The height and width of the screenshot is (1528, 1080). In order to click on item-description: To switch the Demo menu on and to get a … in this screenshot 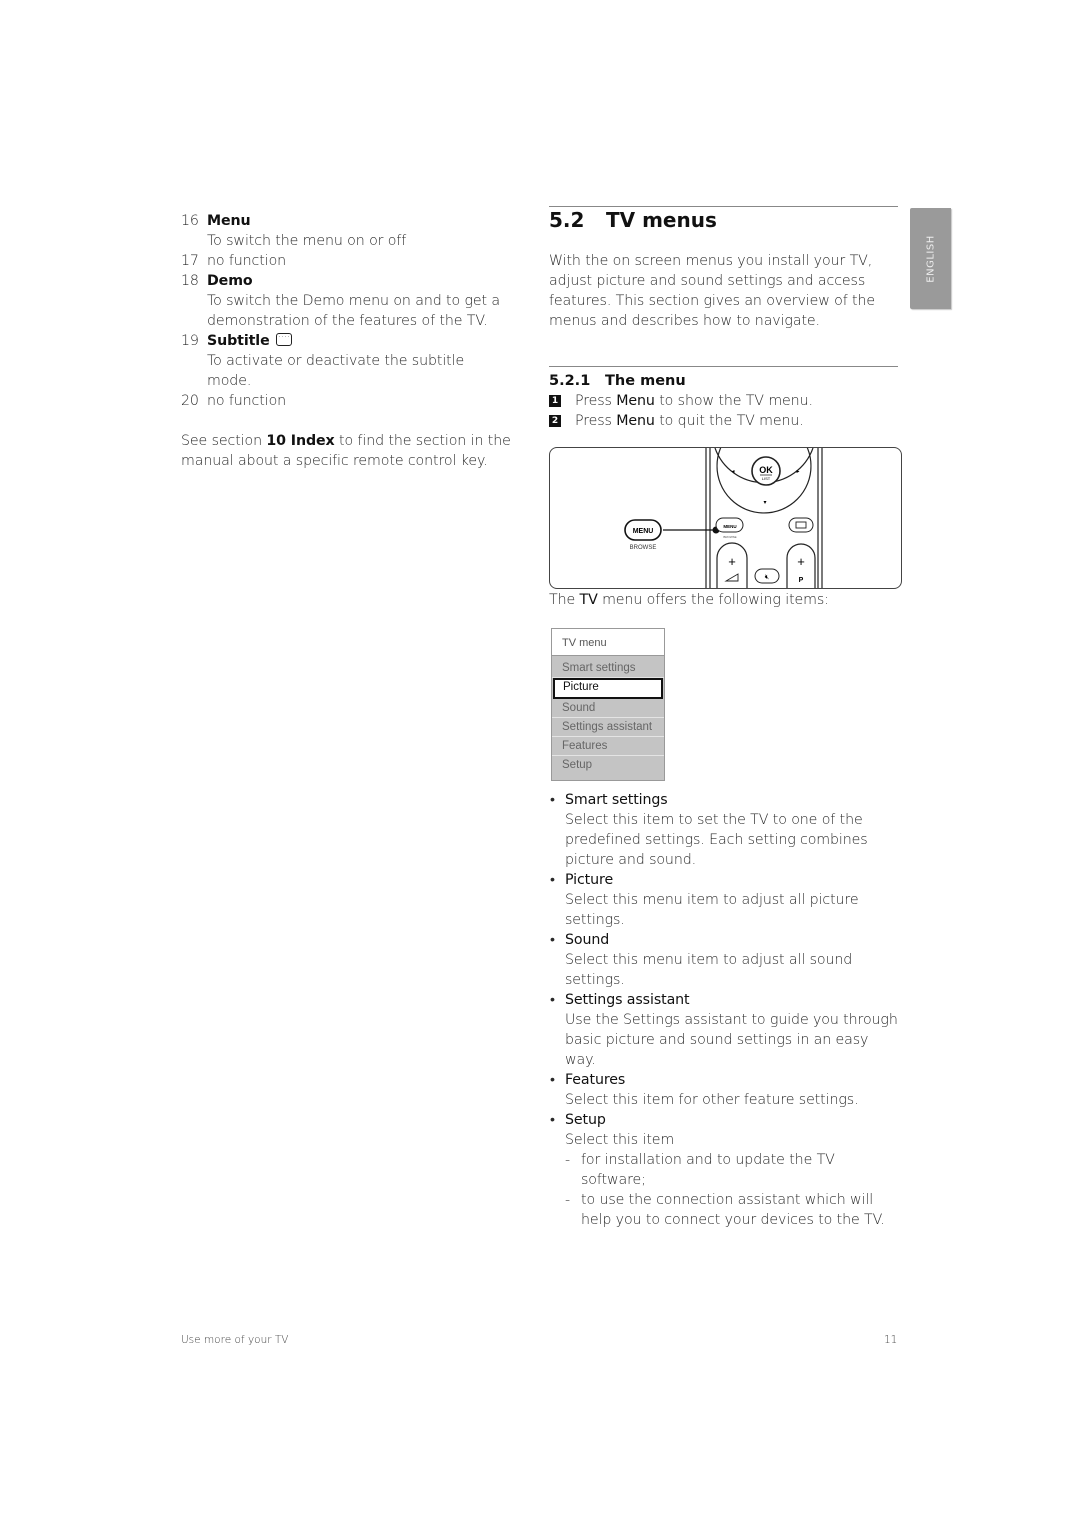, I will do `click(353, 311)`.